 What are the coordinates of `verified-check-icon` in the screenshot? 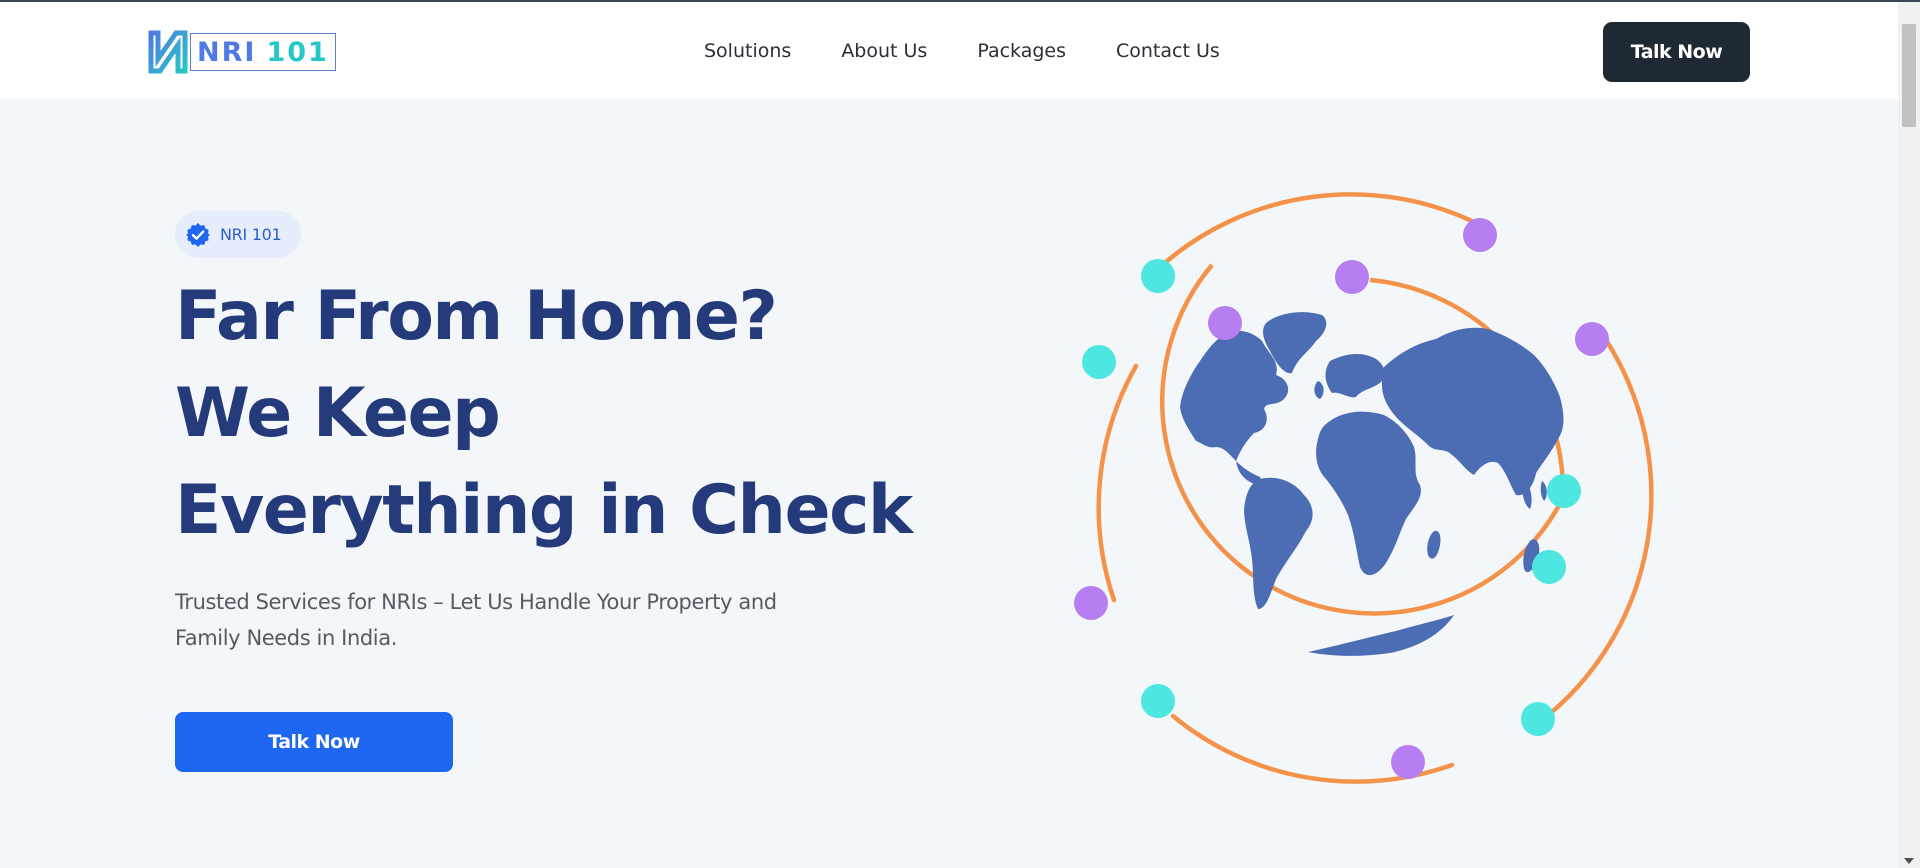 It's located at (198, 234).